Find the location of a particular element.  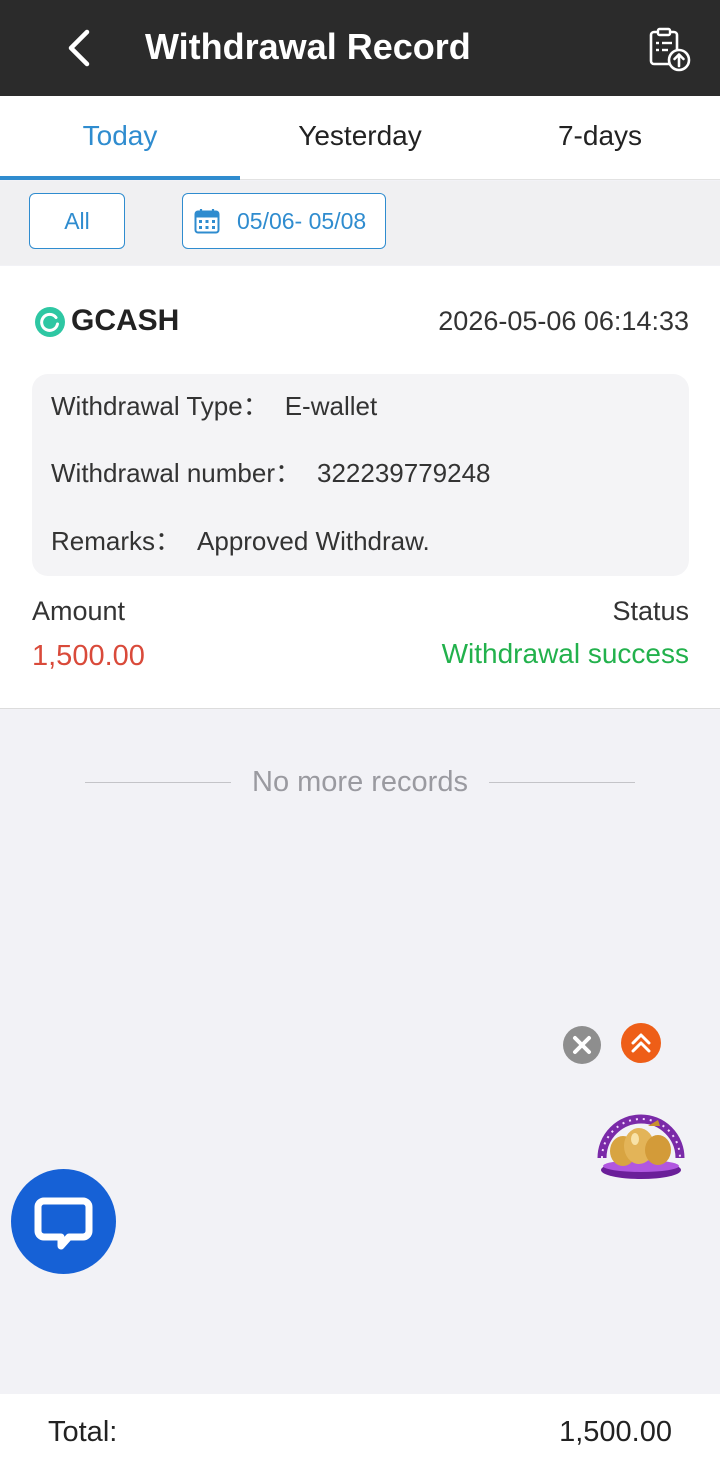

amount-label: Amount is located at coordinates (79, 611).